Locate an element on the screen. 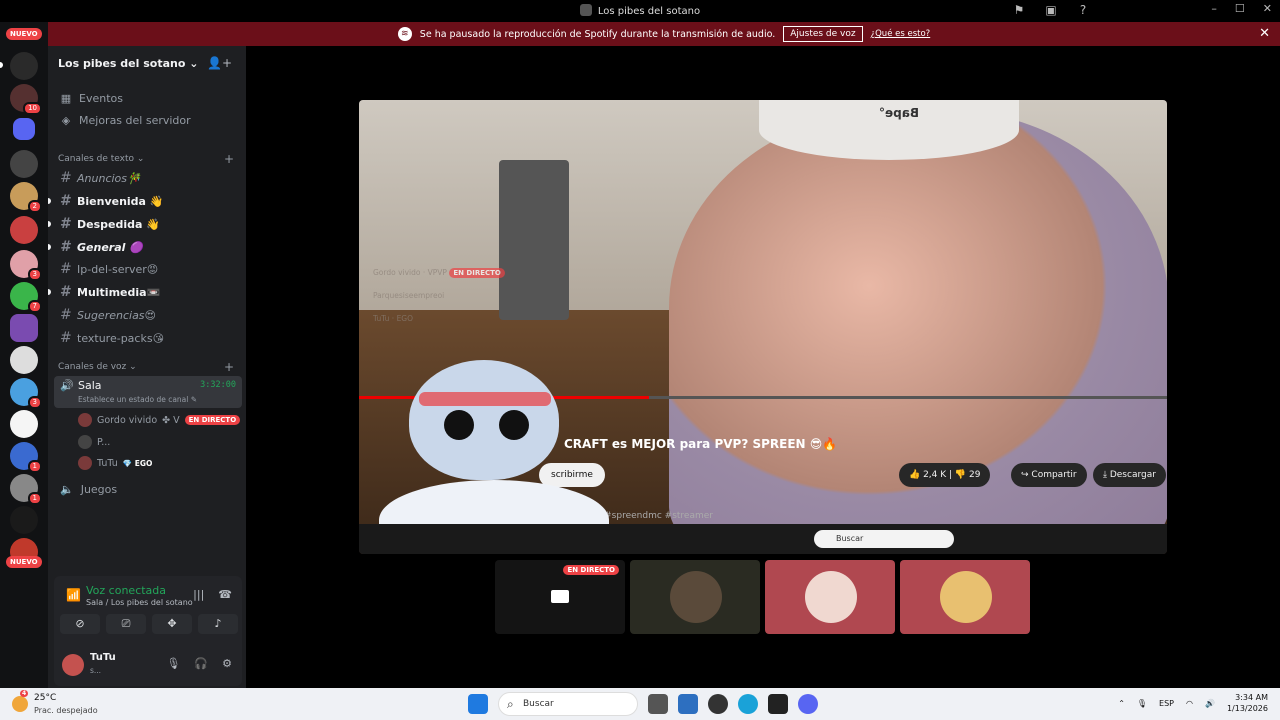 The width and height of the screenshot is (1280, 720). unread-indicator is located at coordinates (49, 201).